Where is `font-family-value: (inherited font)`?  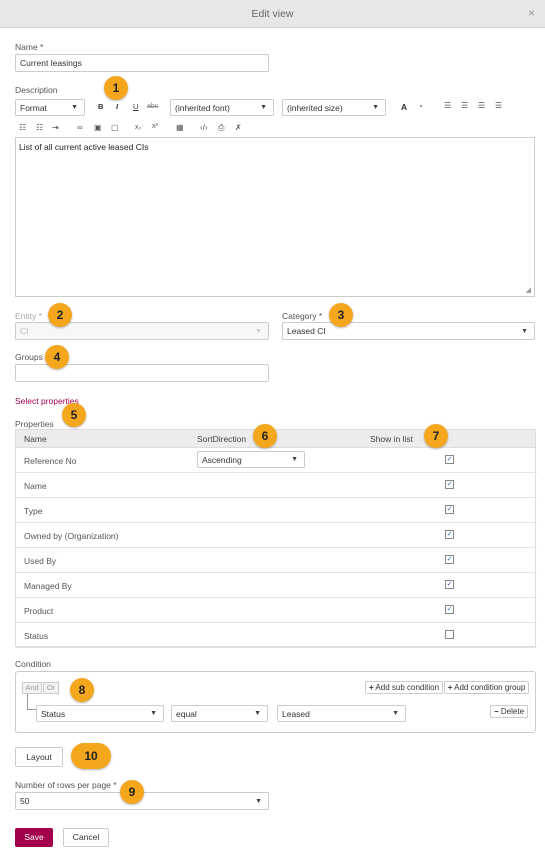
font-family-value: (inherited font) is located at coordinates (202, 108).